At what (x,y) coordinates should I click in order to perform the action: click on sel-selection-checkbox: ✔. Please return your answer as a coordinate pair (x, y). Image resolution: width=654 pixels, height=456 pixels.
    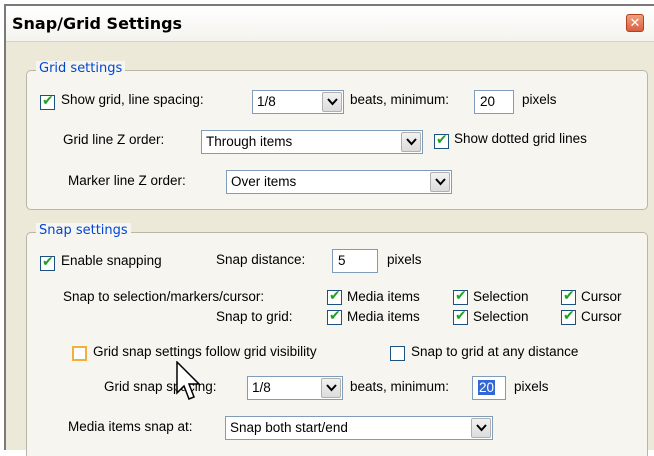
    Looking at the image, I should click on (460, 296).